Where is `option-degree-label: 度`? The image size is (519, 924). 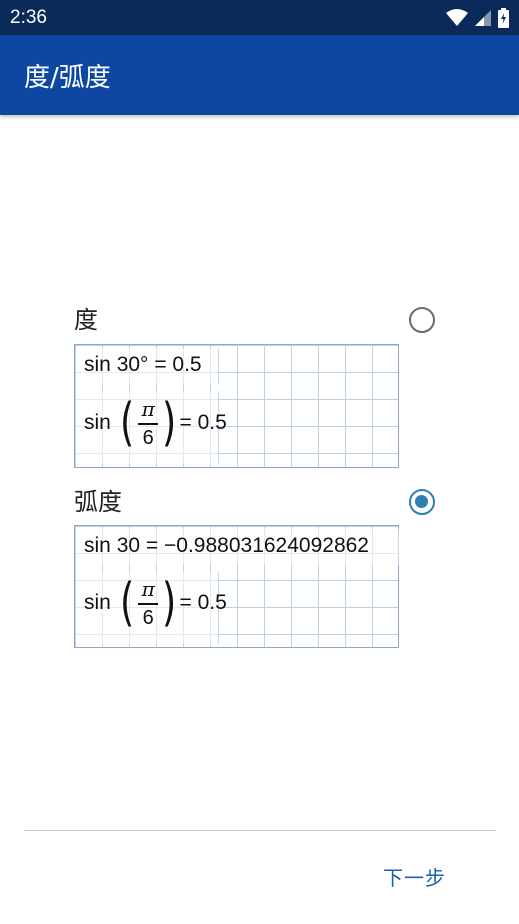
option-degree-label: 度 is located at coordinates (86, 320).